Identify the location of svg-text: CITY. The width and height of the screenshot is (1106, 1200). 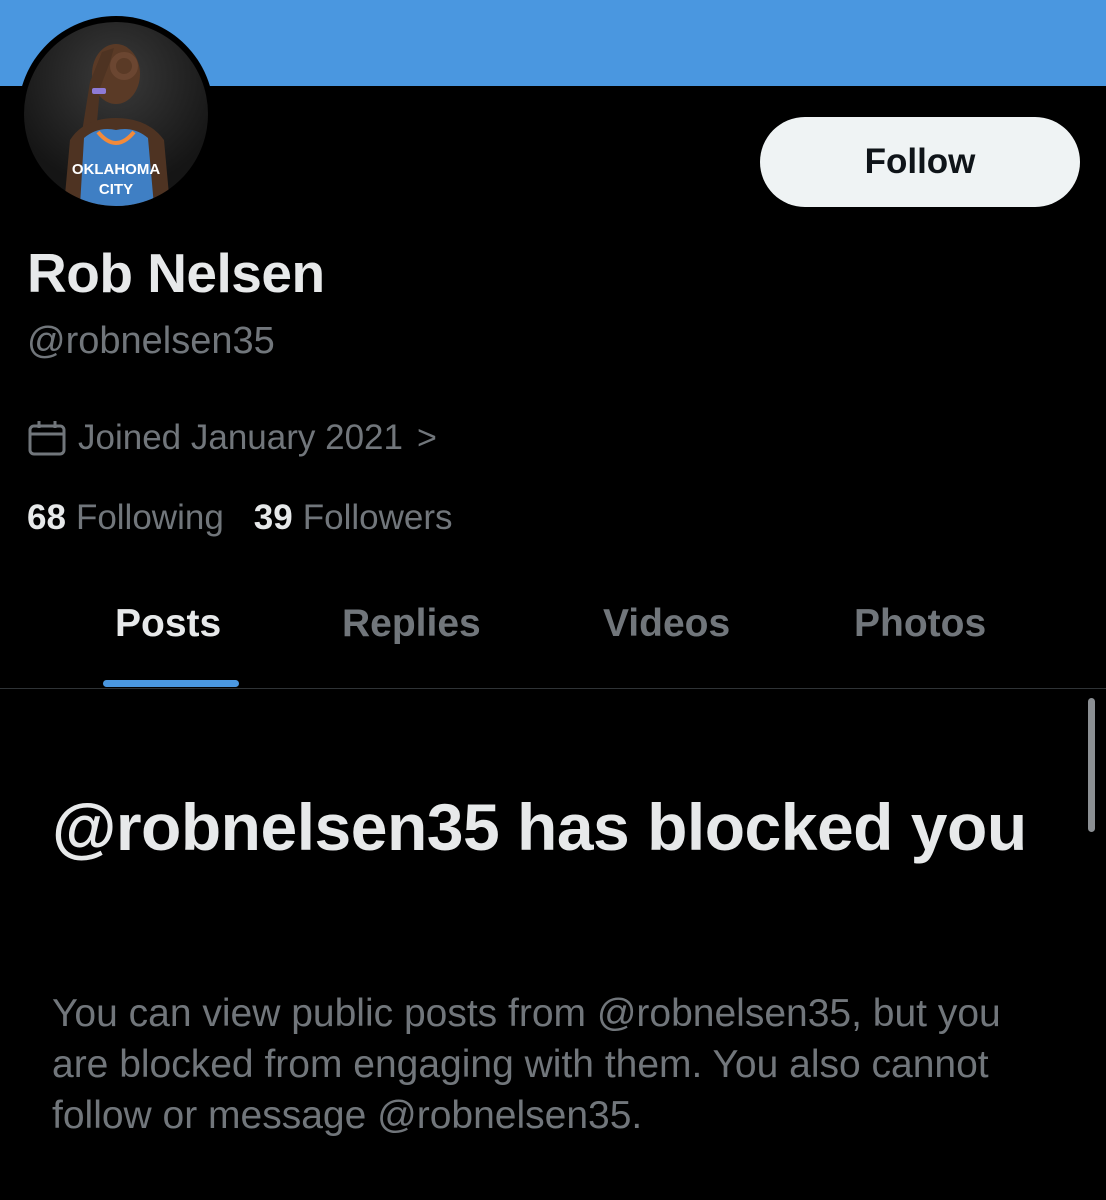
(116, 189).